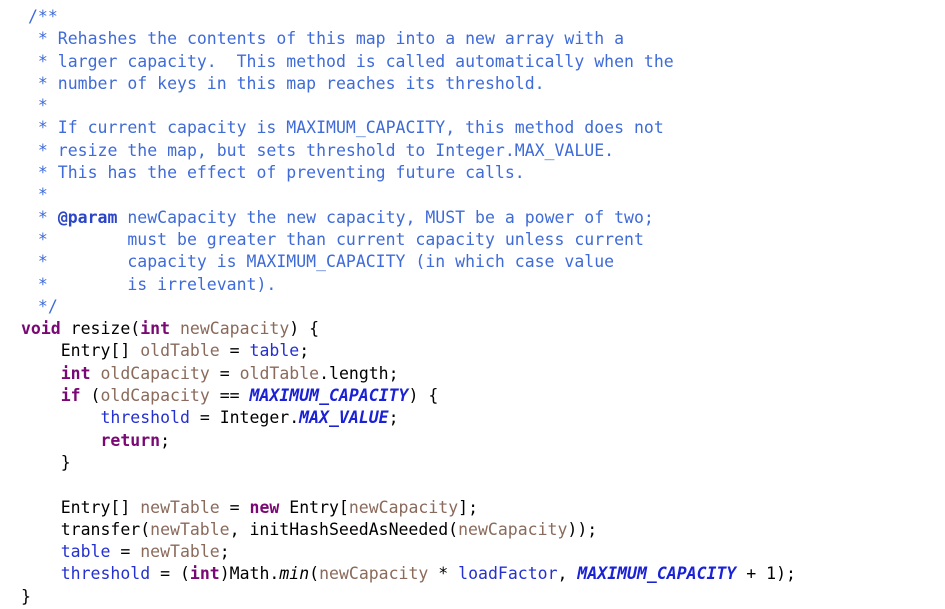 Image resolution: width=945 pixels, height=609 pixels. Describe the element at coordinates (264, 507) in the screenshot. I see `code-token-keyword: new` at that location.